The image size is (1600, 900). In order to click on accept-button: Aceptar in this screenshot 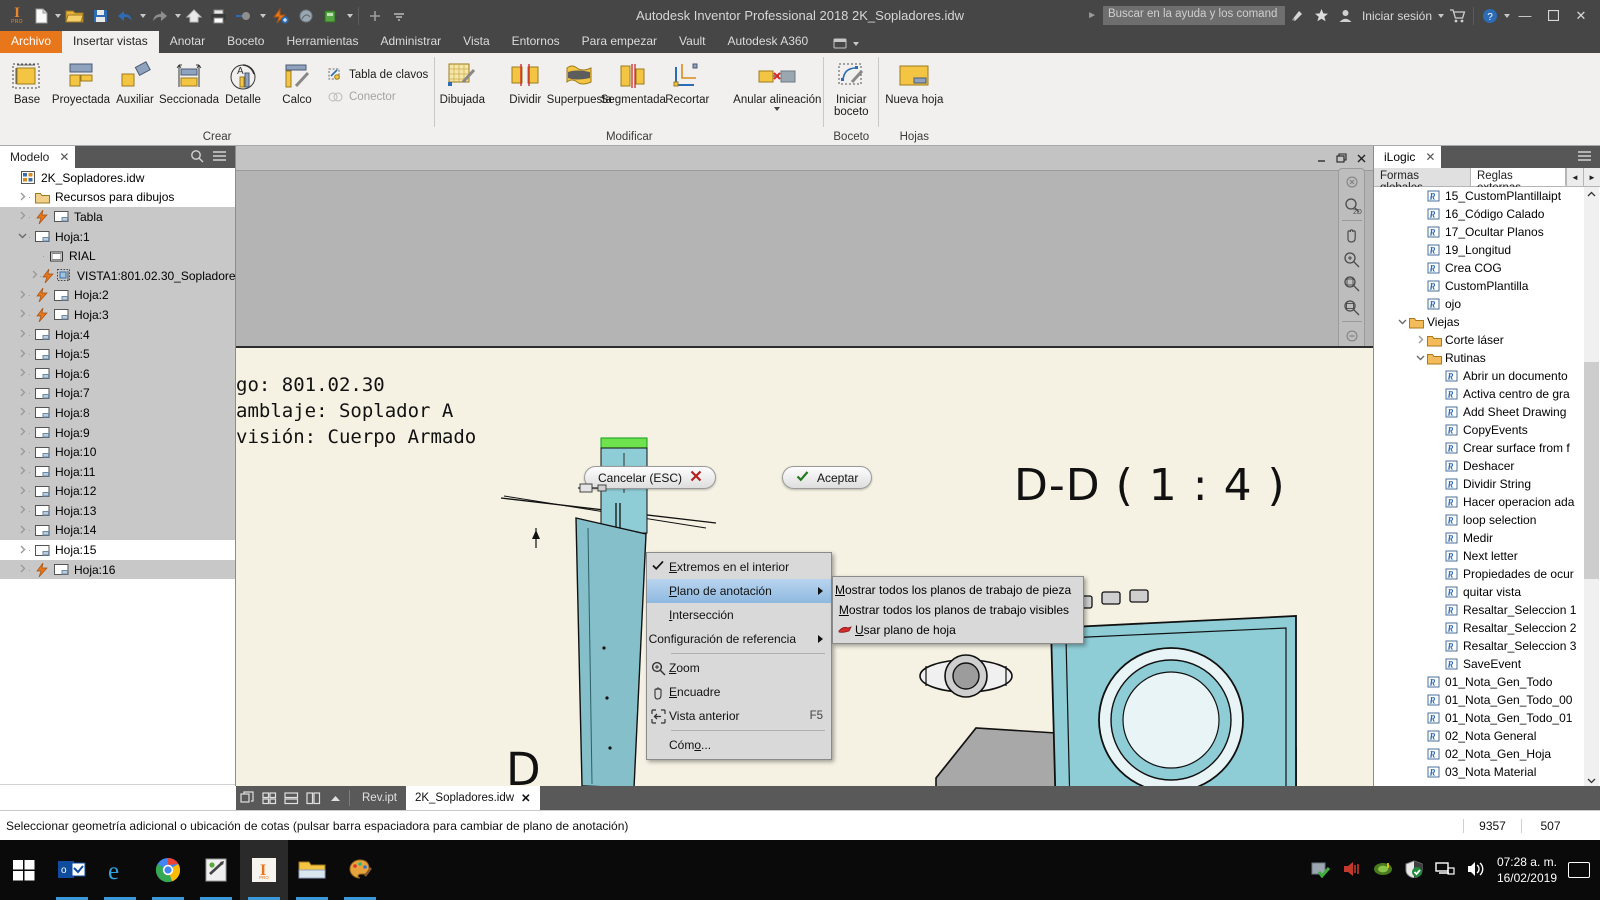, I will do `click(827, 477)`.